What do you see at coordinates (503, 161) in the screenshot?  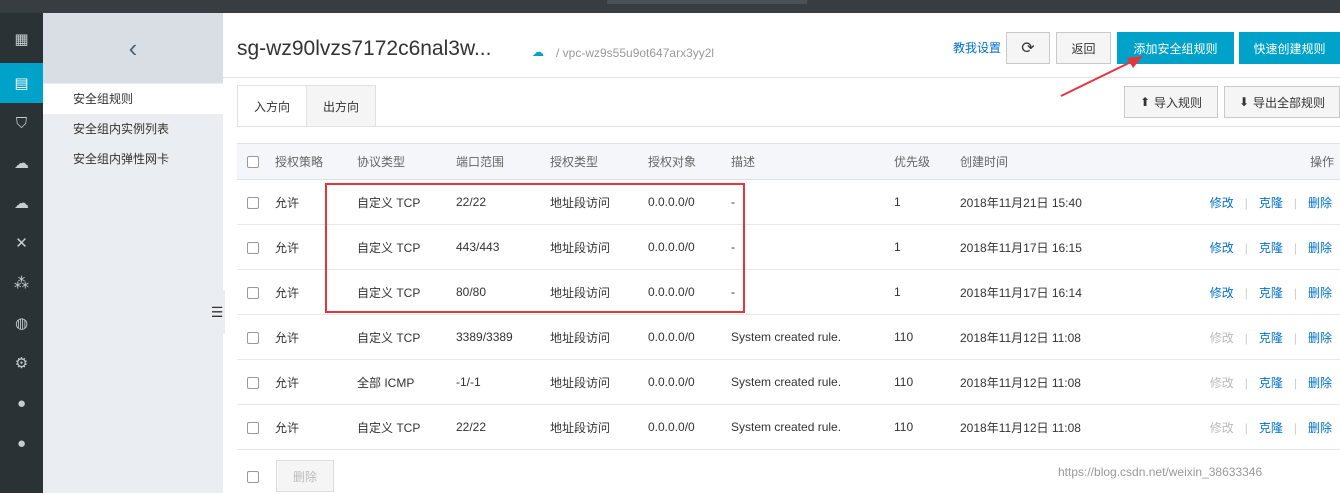 I see `col-port: 端口范围` at bounding box center [503, 161].